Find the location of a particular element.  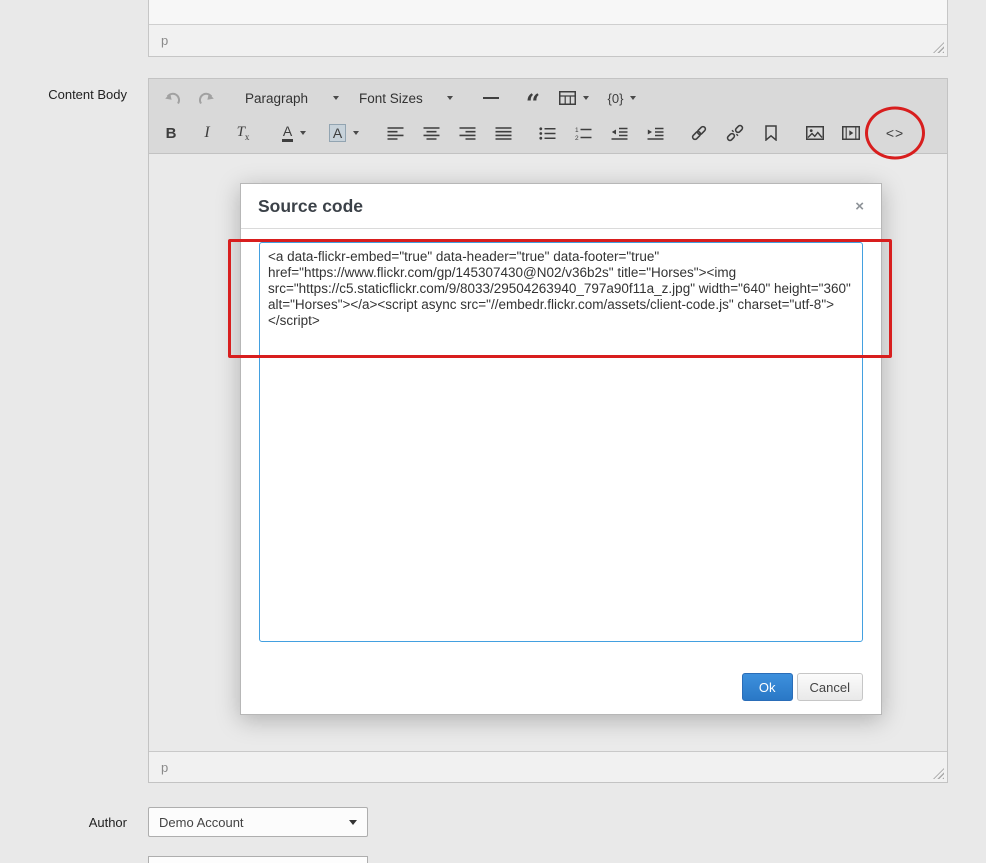

blockquote-button: “ is located at coordinates (533, 101).